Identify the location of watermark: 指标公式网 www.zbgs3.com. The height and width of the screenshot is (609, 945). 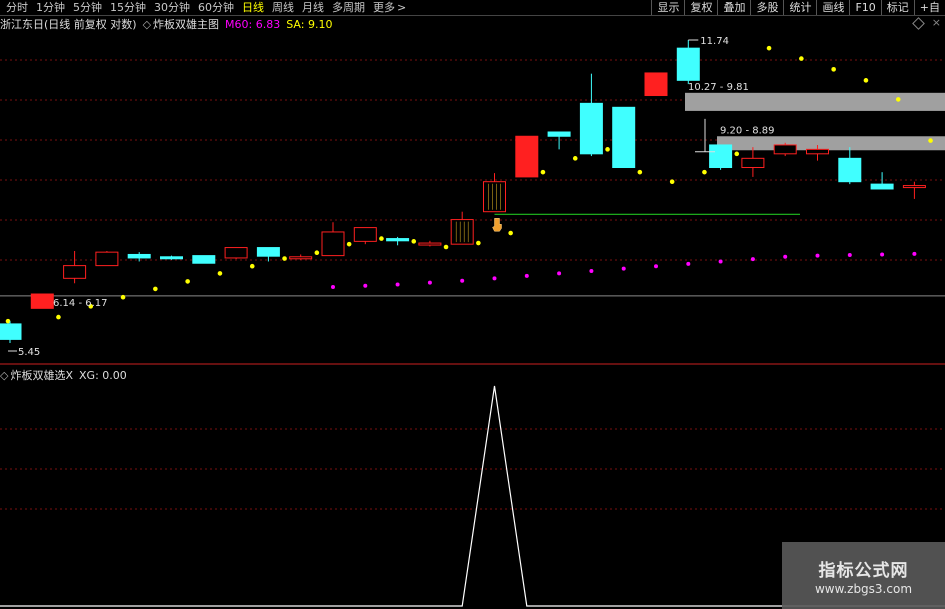
(863, 575).